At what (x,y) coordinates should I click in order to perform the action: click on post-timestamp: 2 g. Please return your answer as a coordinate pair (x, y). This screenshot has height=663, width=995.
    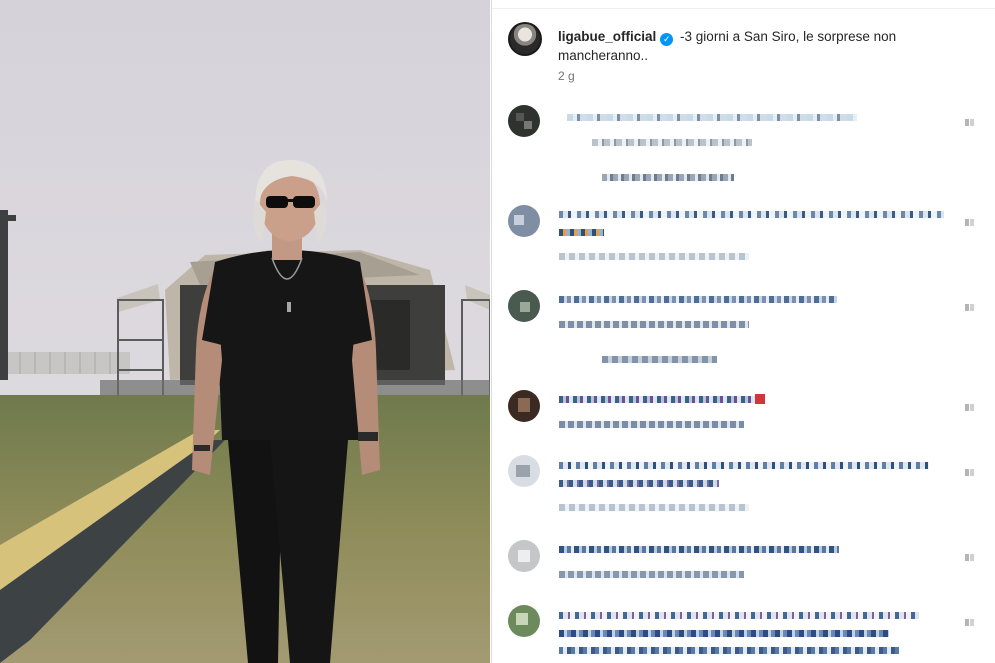
    Looking at the image, I should click on (566, 76).